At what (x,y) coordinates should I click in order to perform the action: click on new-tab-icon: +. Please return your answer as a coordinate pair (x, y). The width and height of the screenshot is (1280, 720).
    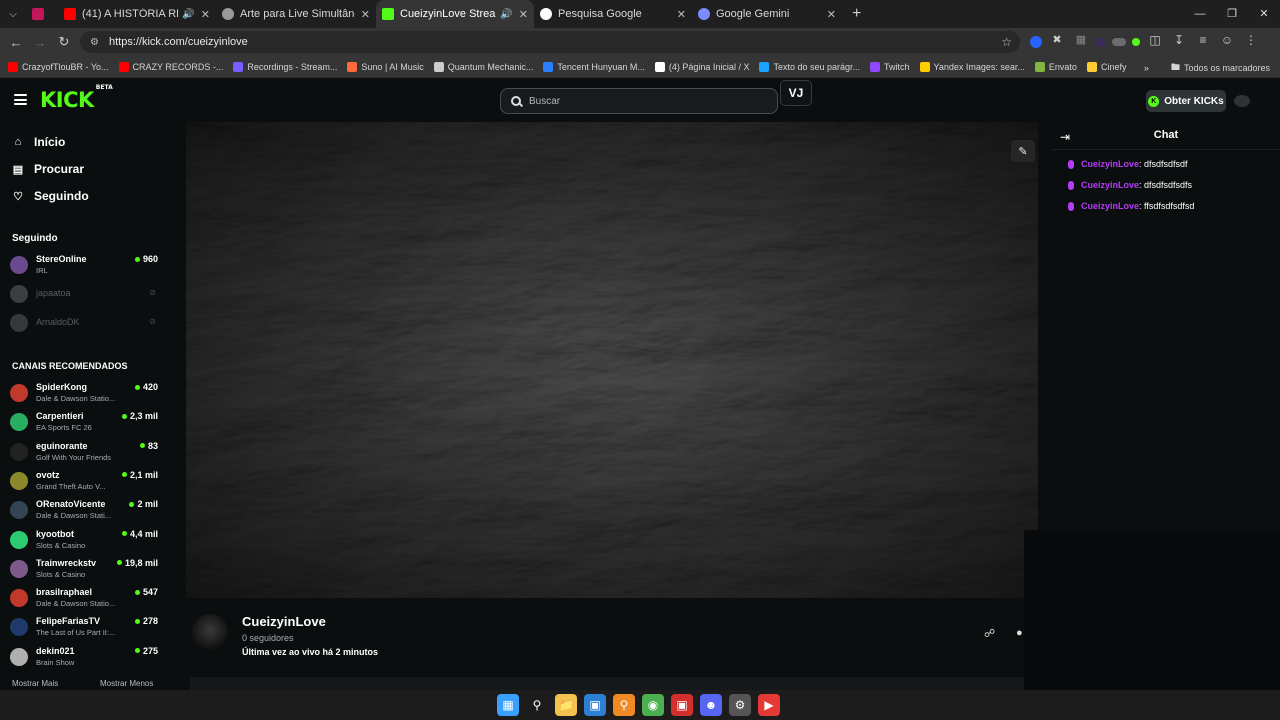
    Looking at the image, I should click on (856, 14).